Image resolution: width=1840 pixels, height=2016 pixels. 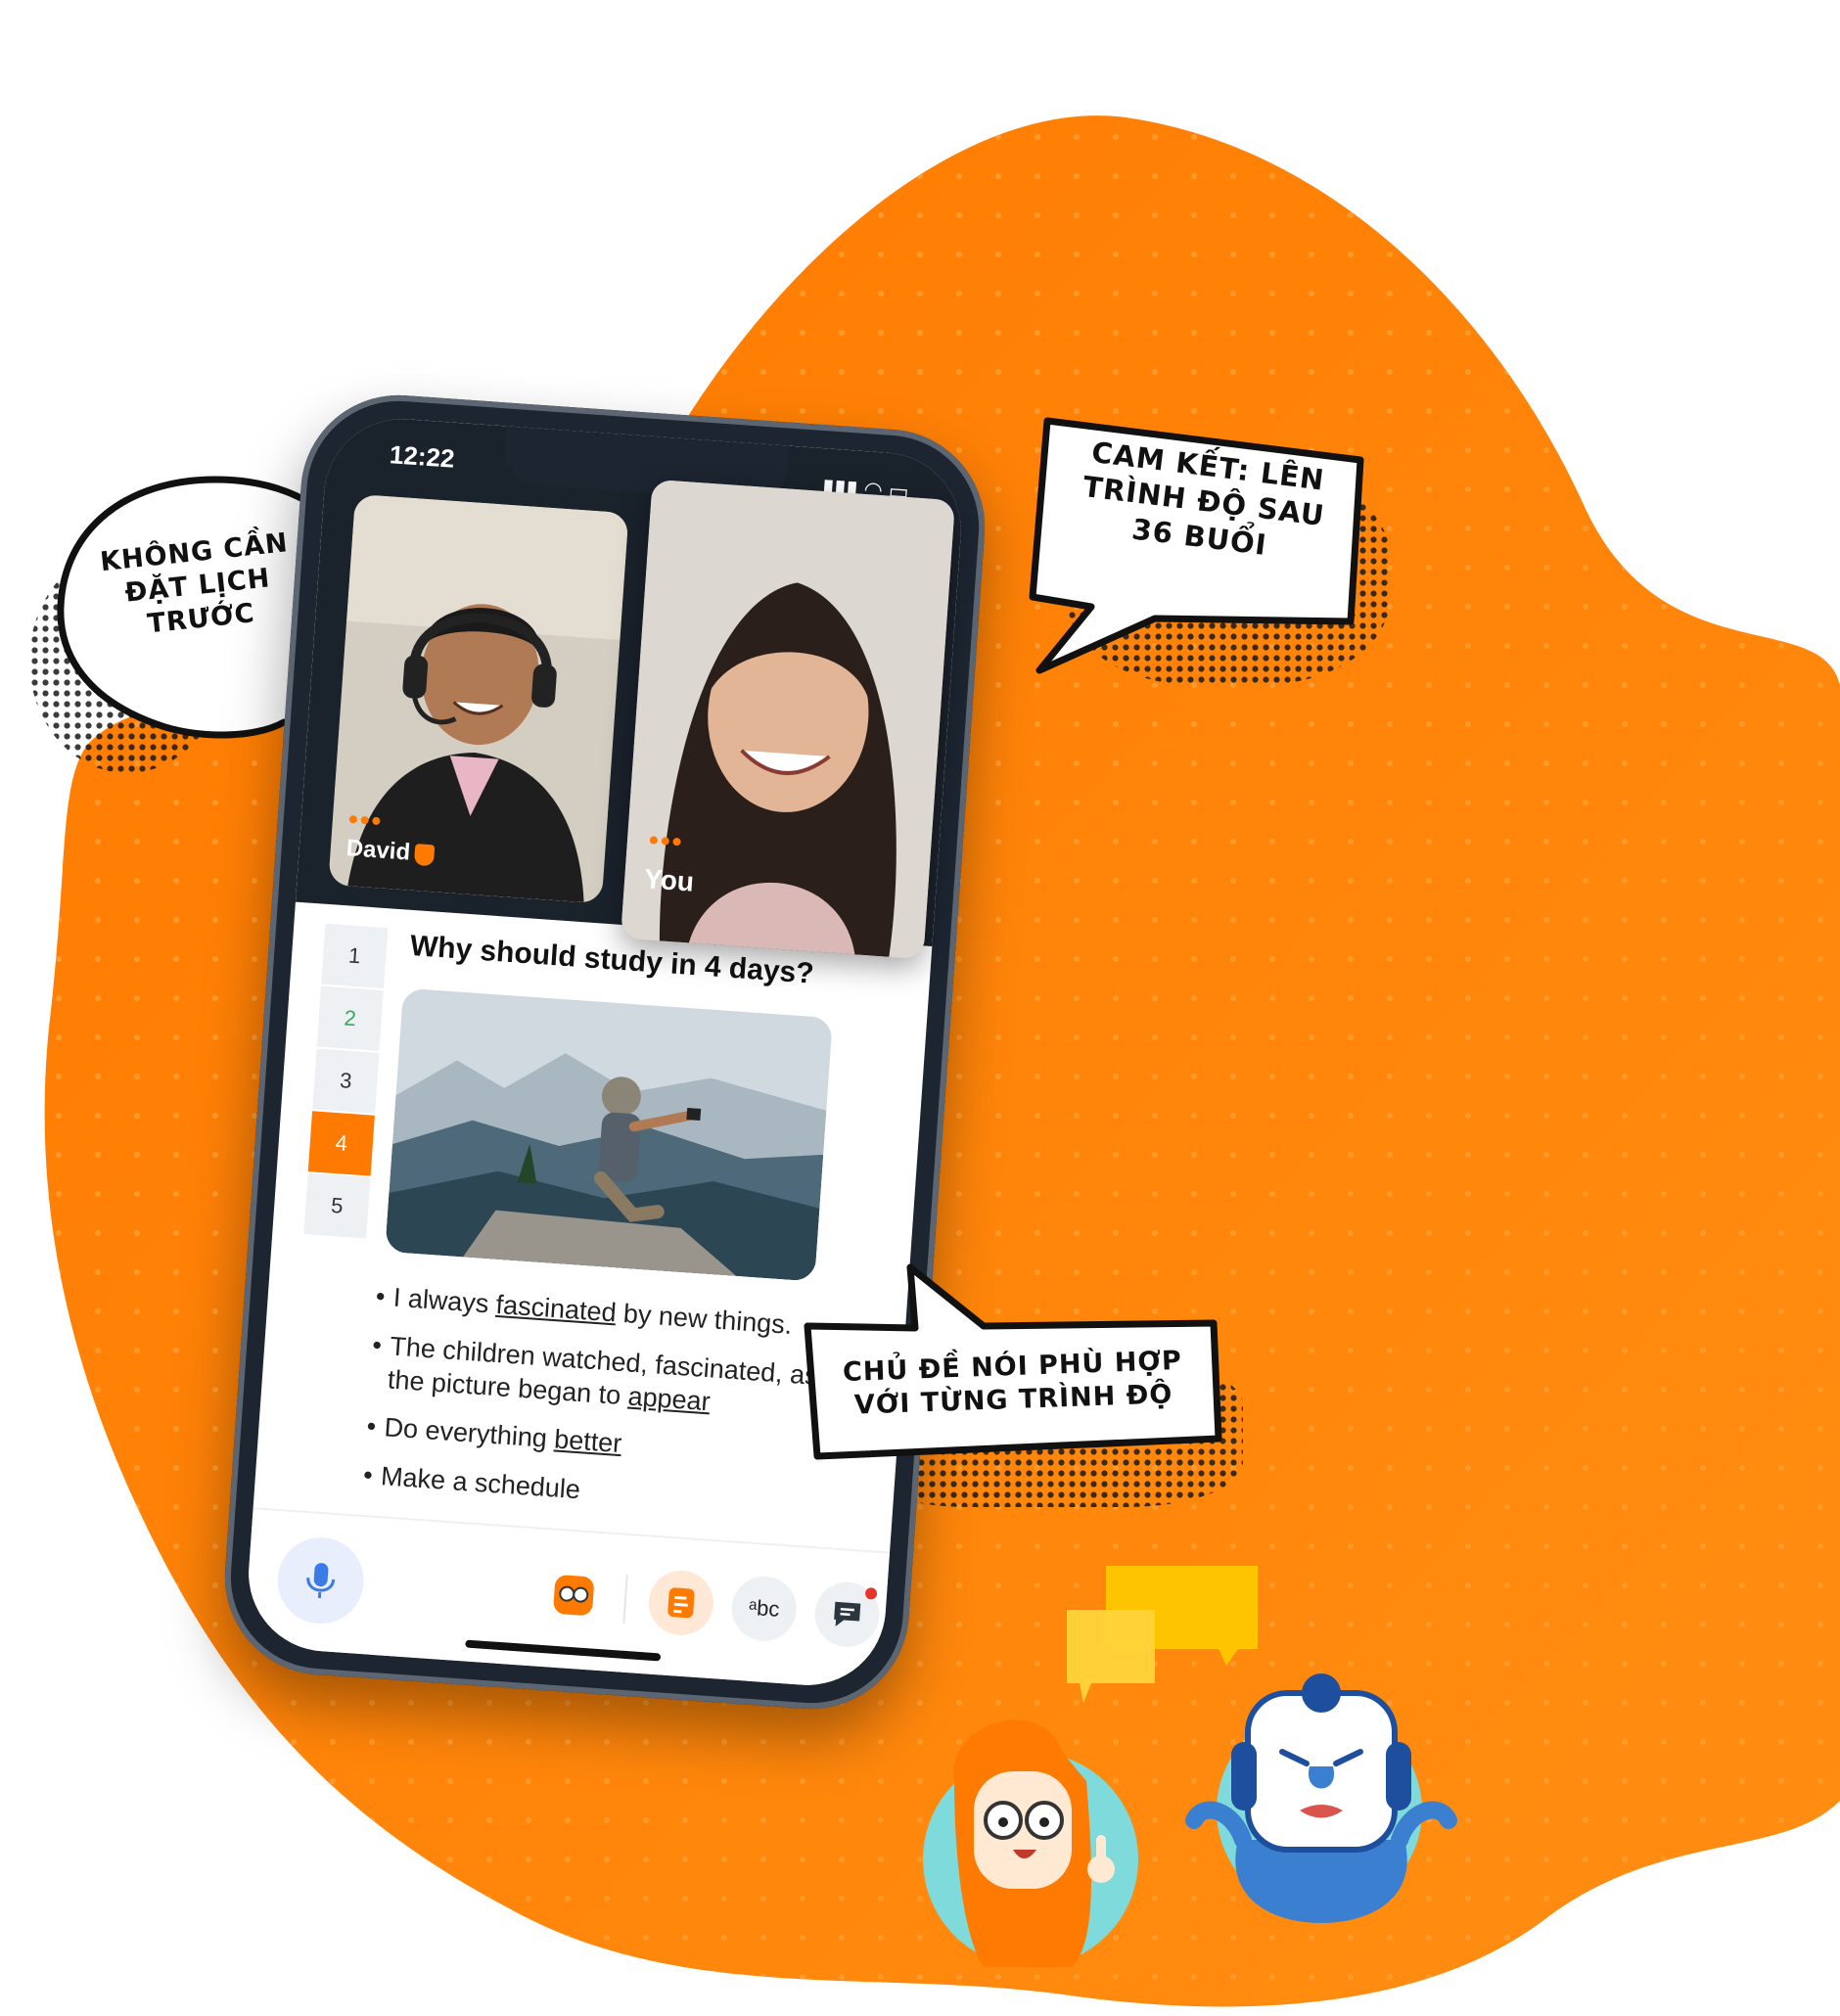 I want to click on abc-icon: ᵃbc, so click(x=764, y=1608).